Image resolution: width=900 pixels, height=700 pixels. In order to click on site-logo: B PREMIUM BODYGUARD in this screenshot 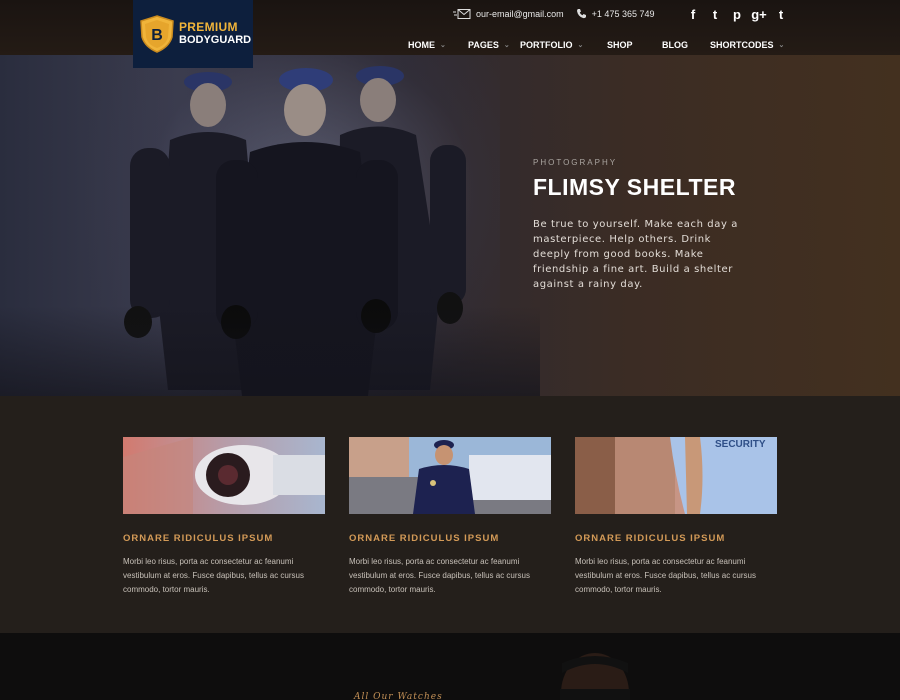, I will do `click(193, 34)`.